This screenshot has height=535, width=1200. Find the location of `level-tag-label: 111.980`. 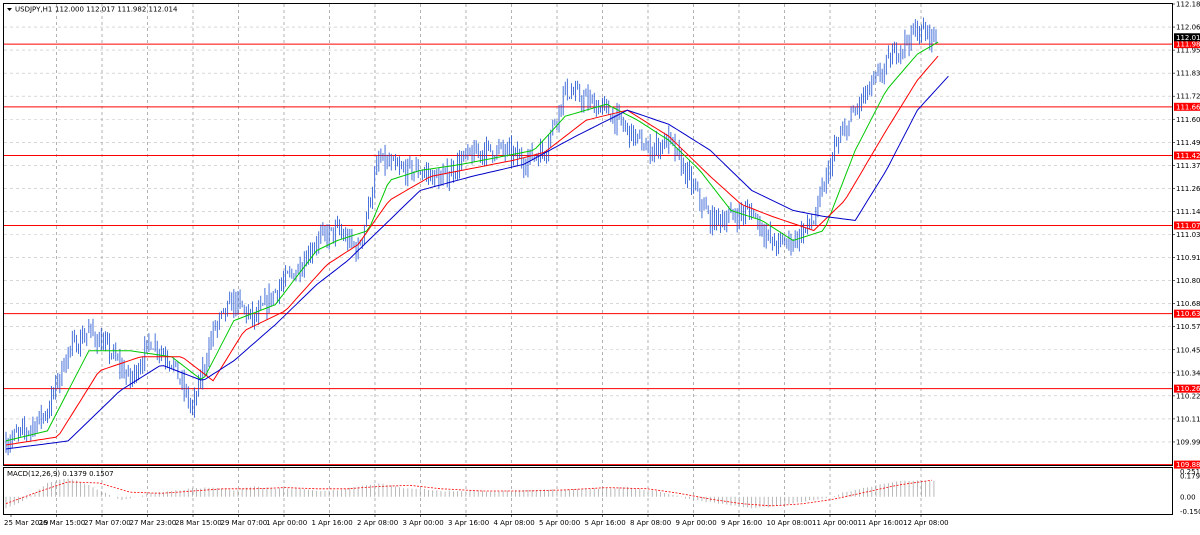

level-tag-label: 111.980 is located at coordinates (1188, 45).